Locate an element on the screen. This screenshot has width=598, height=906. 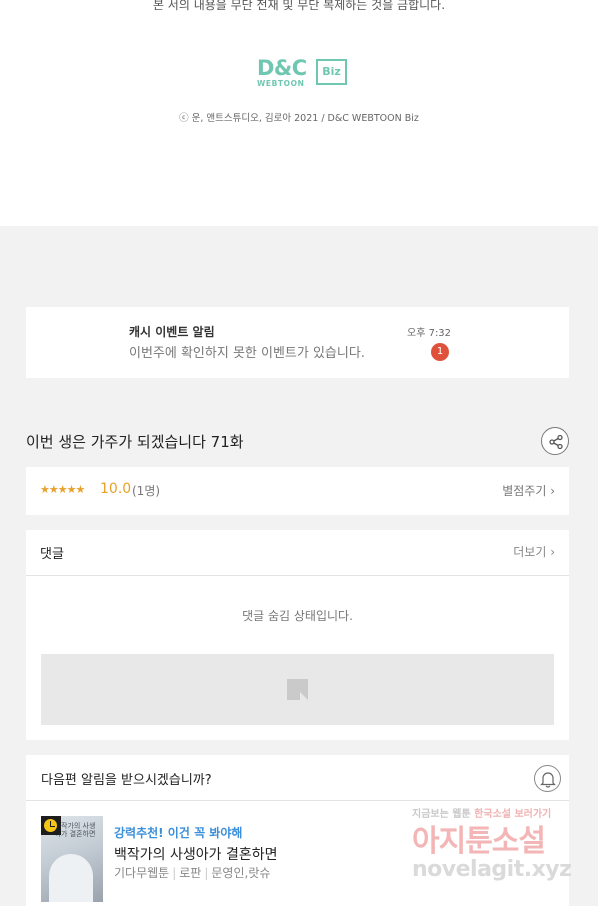
next-episode-alert-button is located at coordinates (547, 778).